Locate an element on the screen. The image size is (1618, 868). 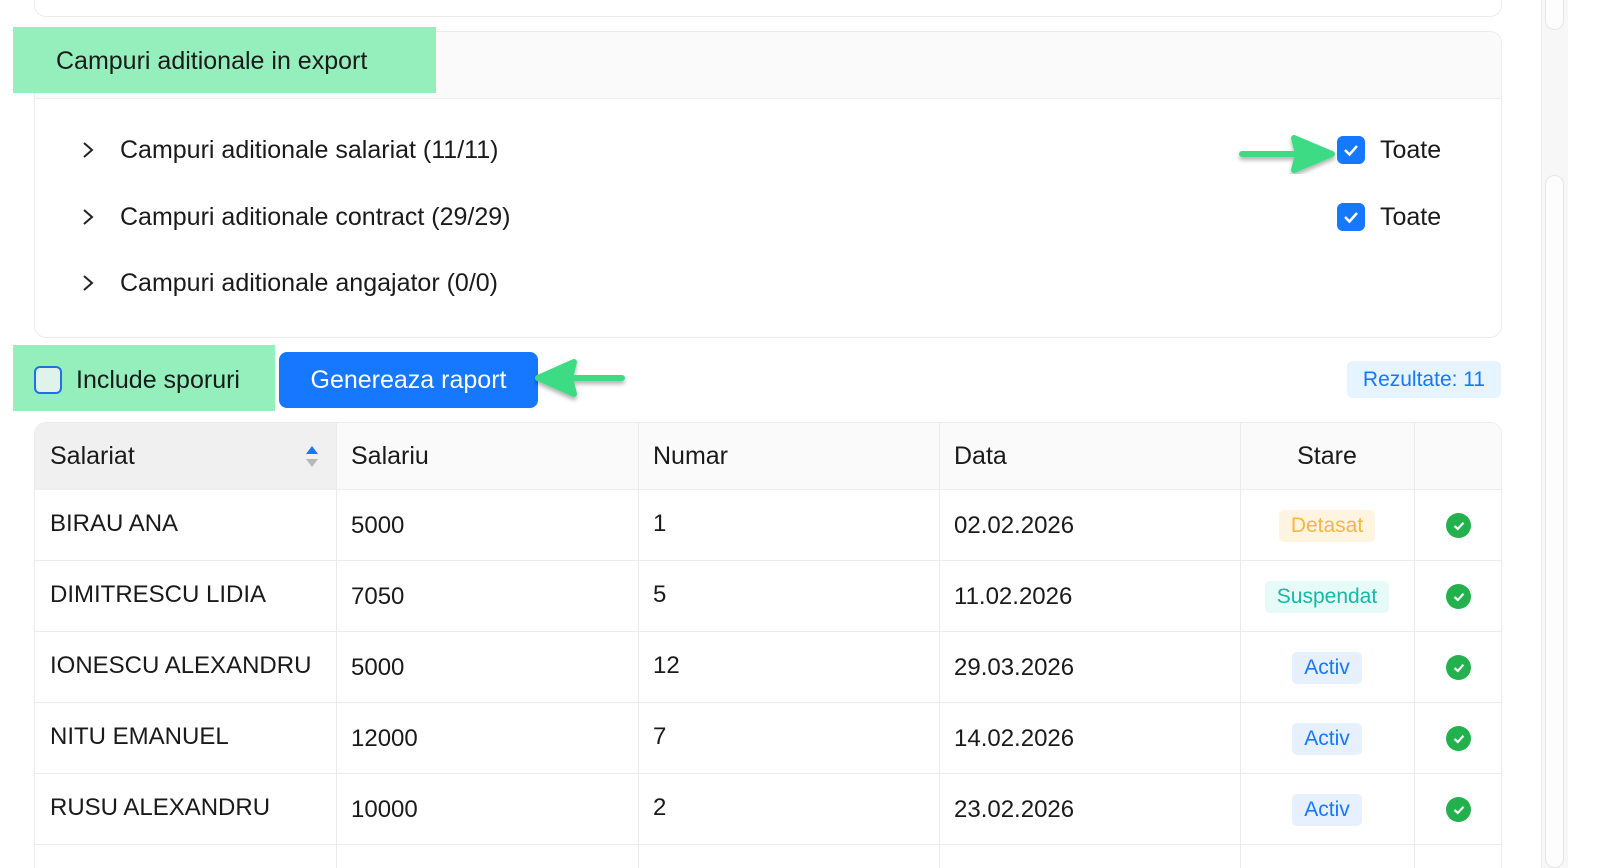
status-badge: Detasat is located at coordinates (1327, 525).